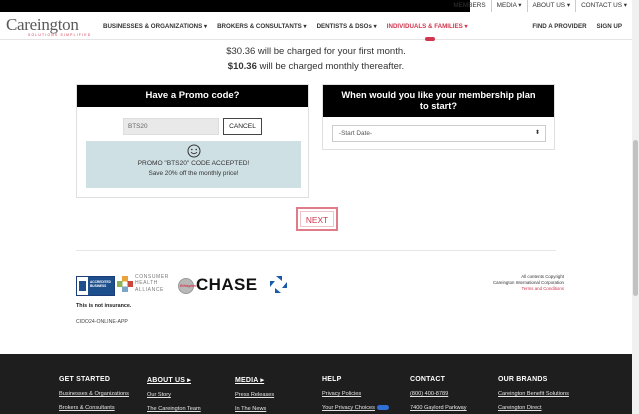 The width and height of the screenshot is (639, 414). What do you see at coordinates (171, 126) in the screenshot?
I see `promo-code-input` at bounding box center [171, 126].